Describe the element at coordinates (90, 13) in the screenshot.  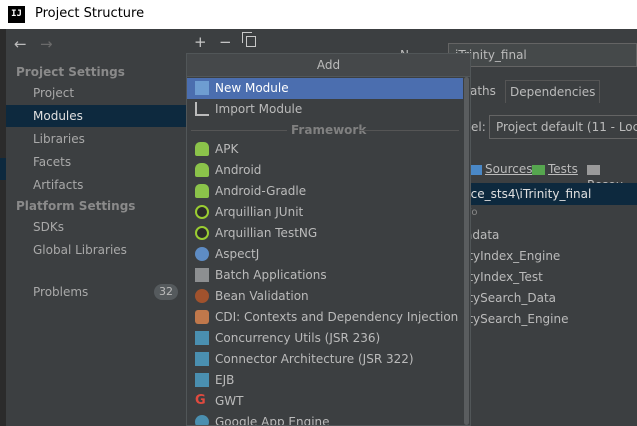
I see `window-title: Project Structure` at that location.